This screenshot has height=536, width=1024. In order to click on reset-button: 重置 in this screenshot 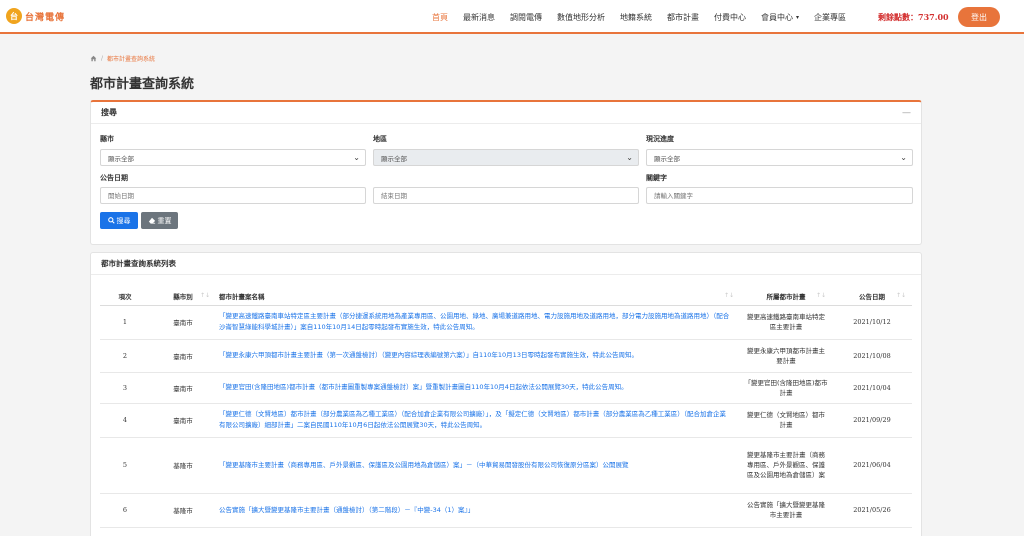, I will do `click(159, 220)`.